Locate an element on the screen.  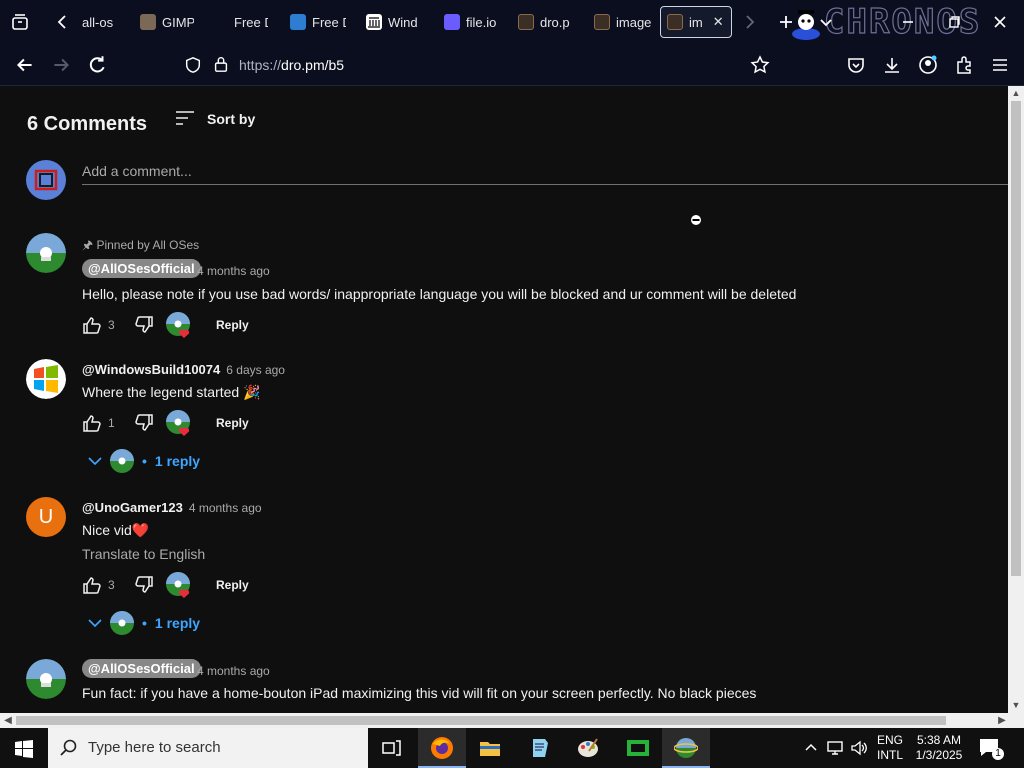
notifications-button: 1 is located at coordinates (993, 748).